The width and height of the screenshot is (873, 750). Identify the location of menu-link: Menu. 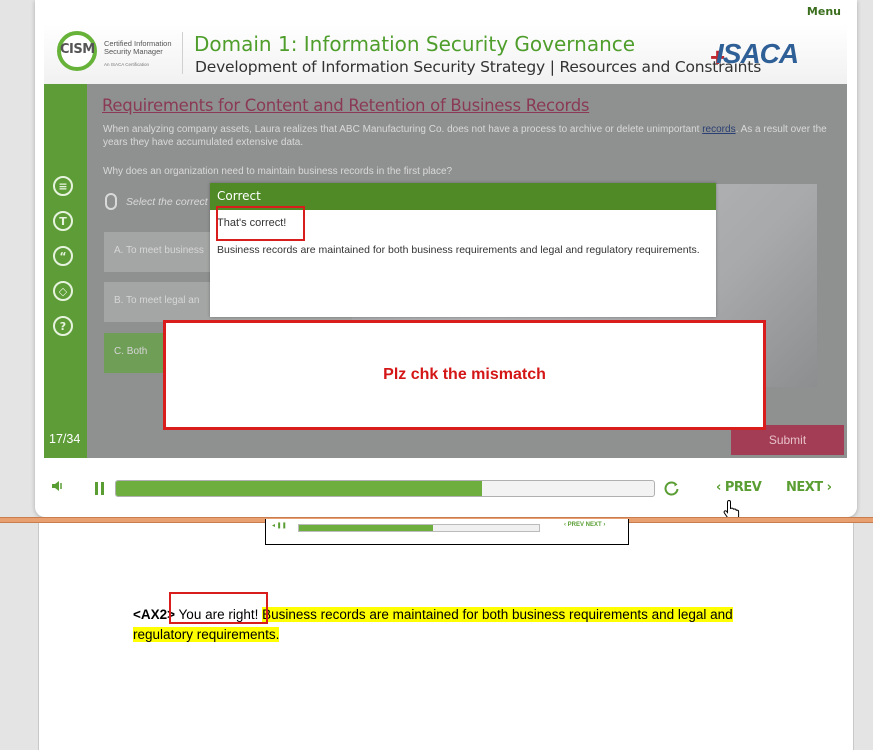
(824, 11).